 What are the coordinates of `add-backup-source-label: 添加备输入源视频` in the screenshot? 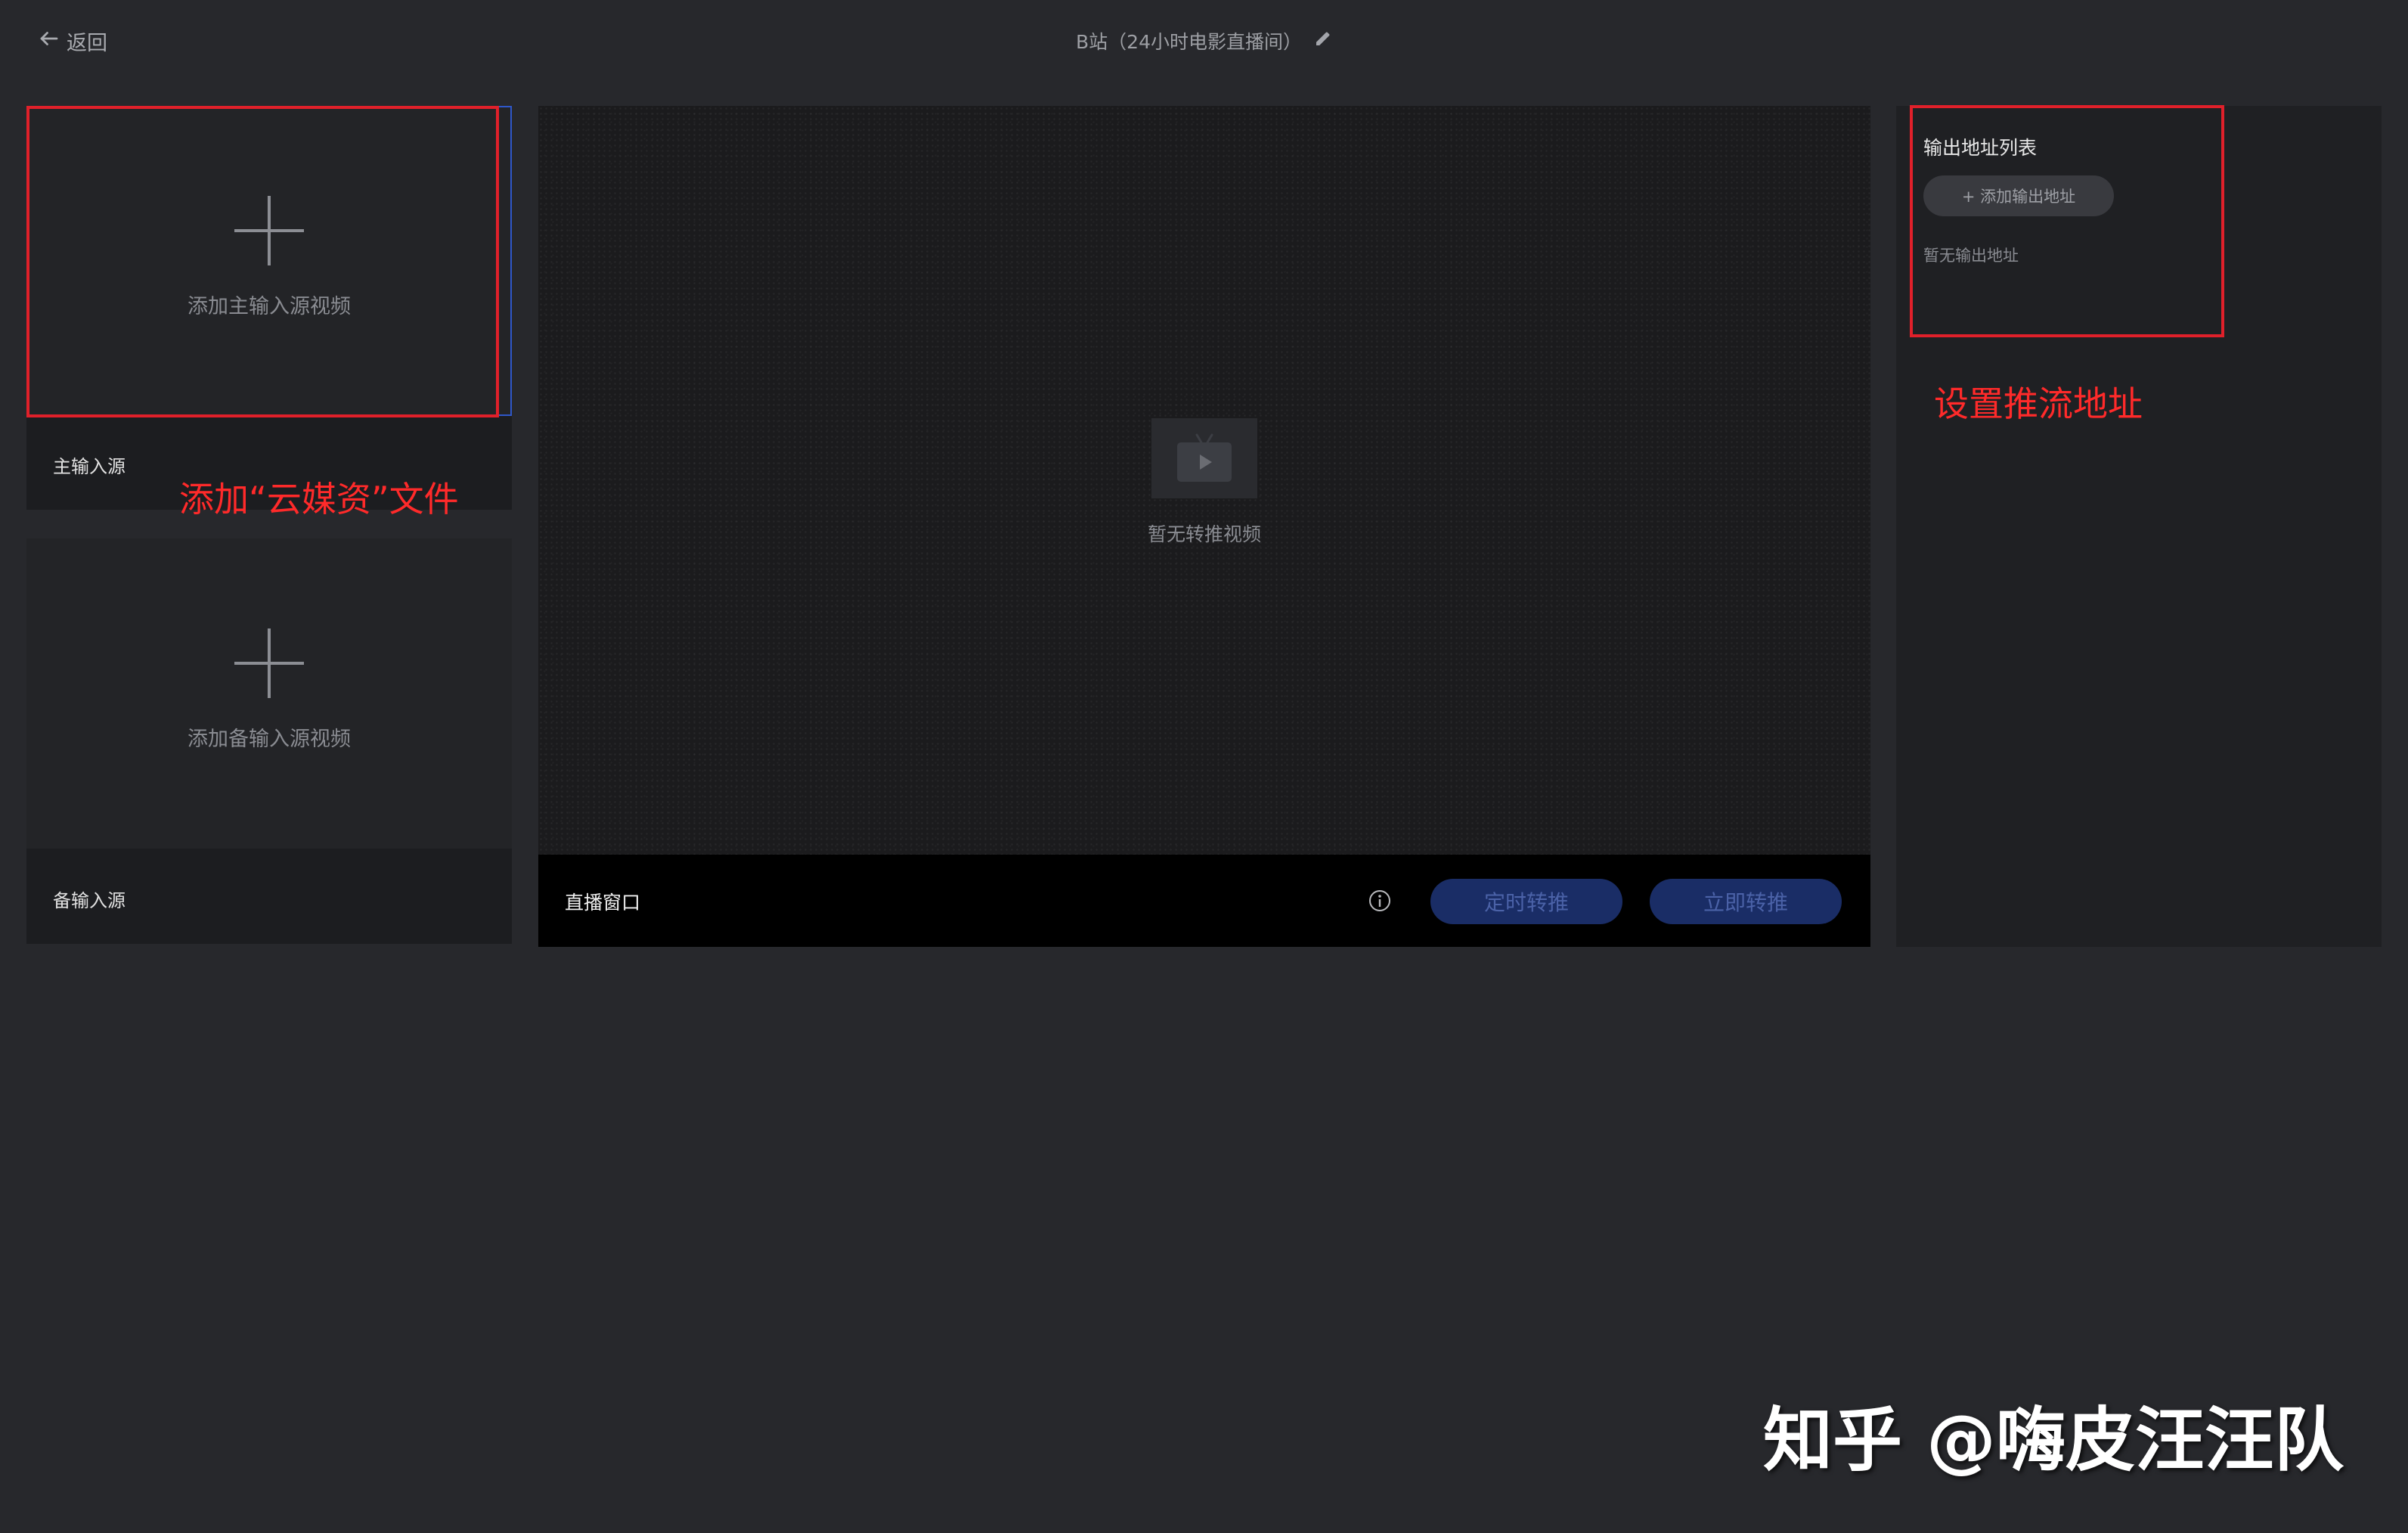 It's located at (269, 739).